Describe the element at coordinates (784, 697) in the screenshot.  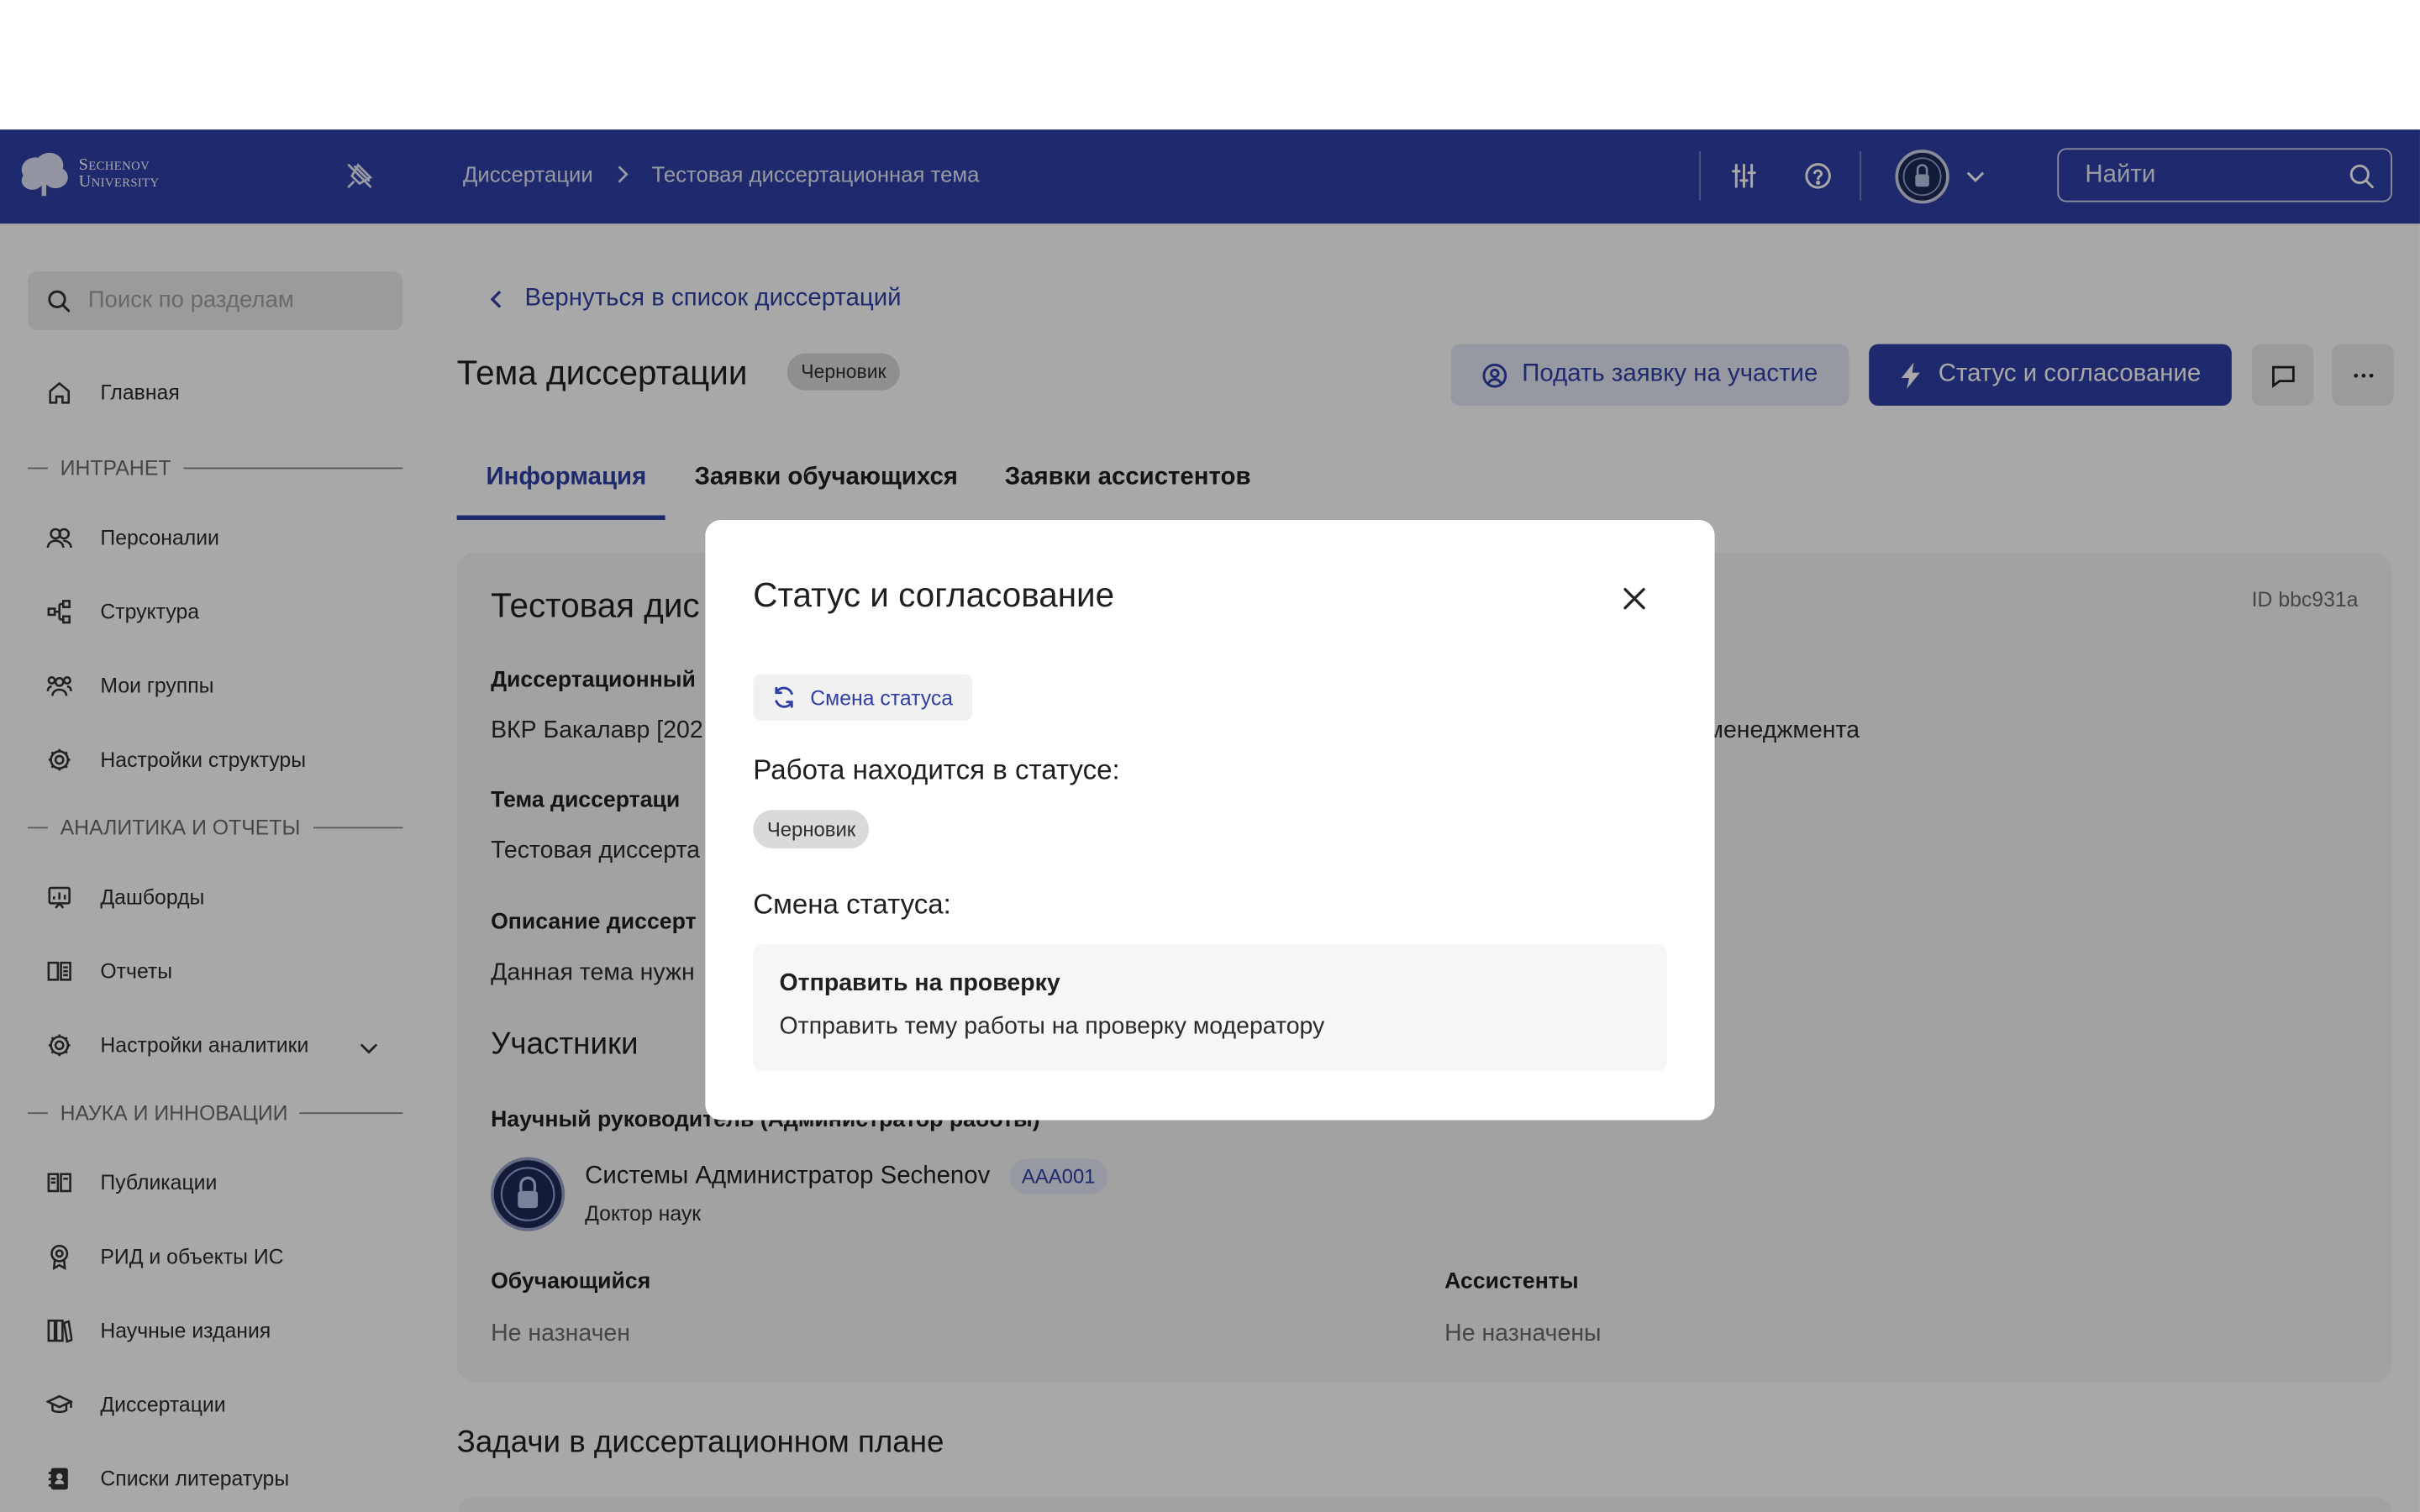
I see `refresh-icon` at that location.